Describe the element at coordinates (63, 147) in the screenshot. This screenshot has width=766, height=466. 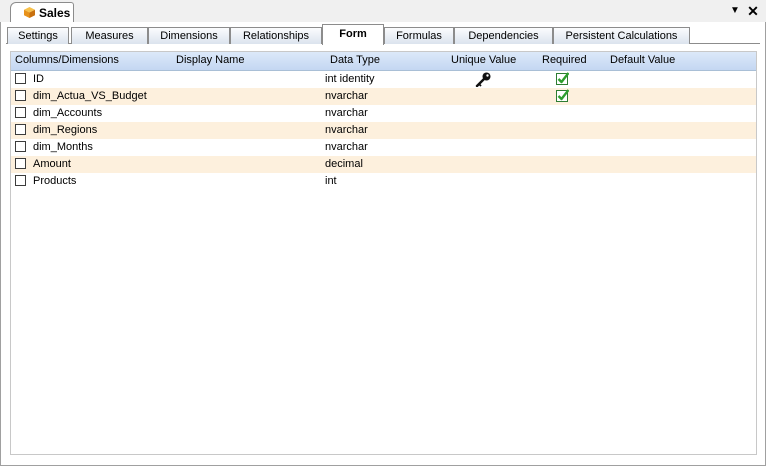
I see `column-name: dim_Months` at that location.